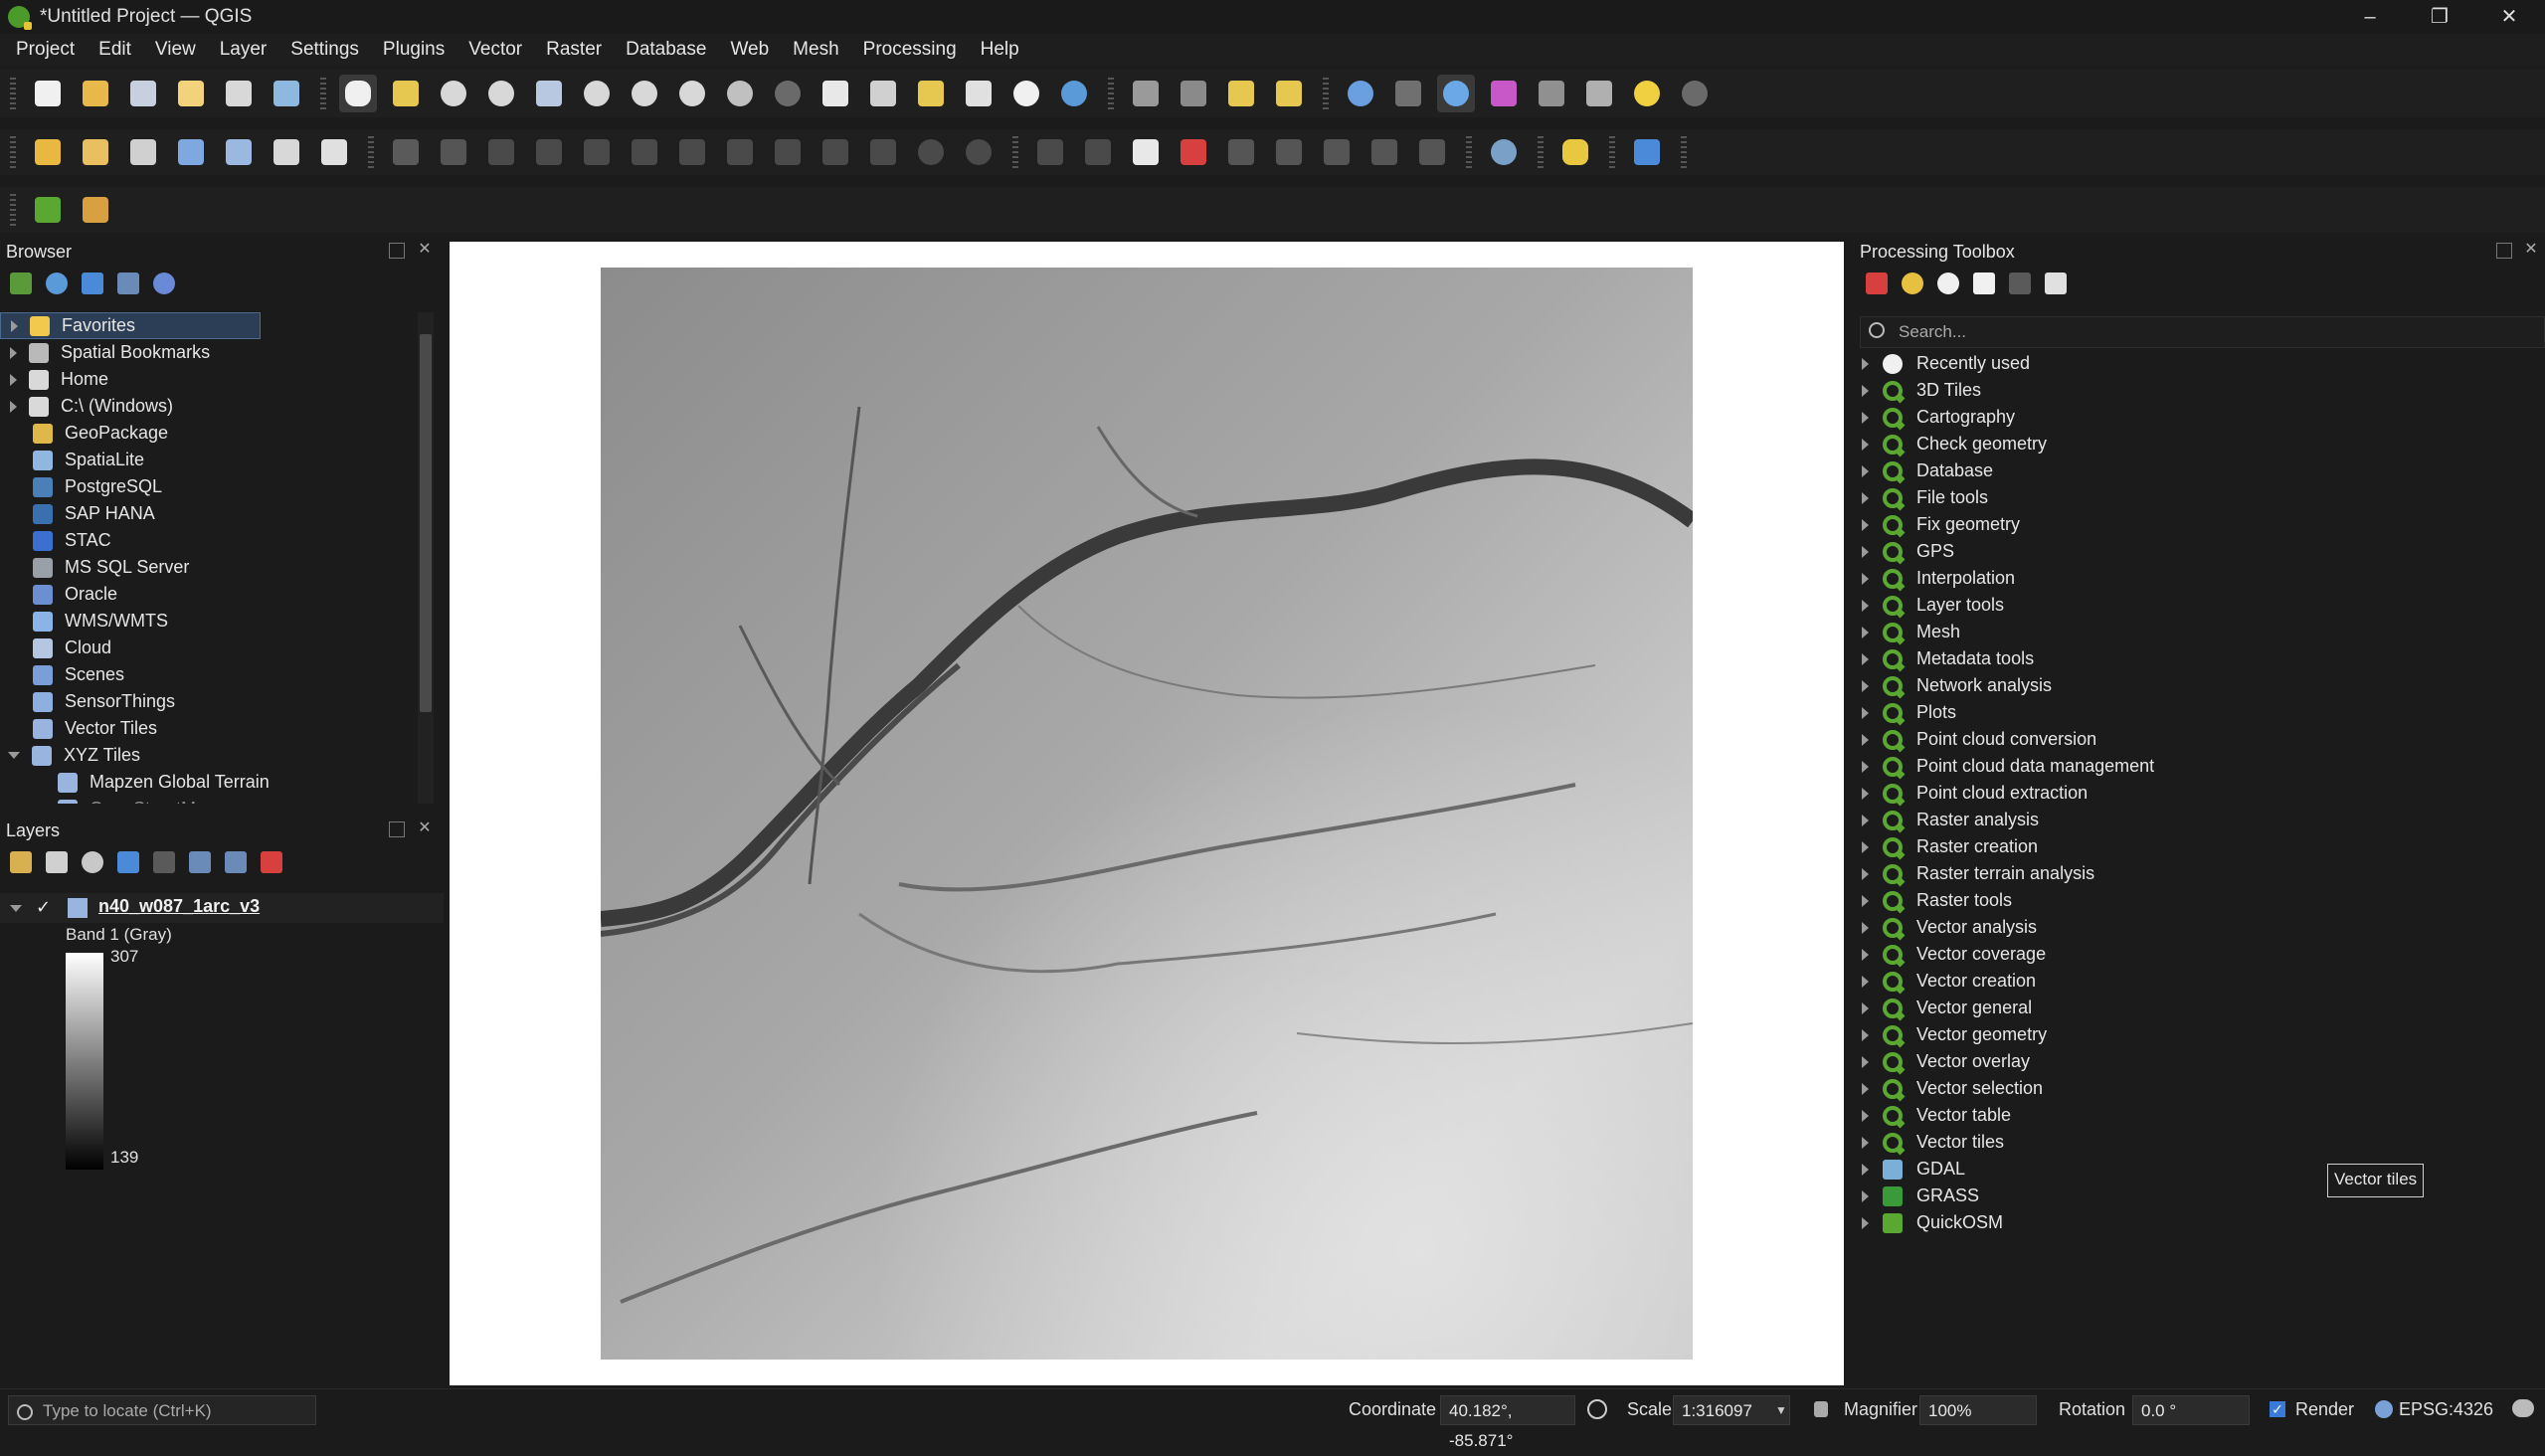 The image size is (2545, 1456). Describe the element at coordinates (191, 93) in the screenshot. I see `new-print-layout-button` at that location.